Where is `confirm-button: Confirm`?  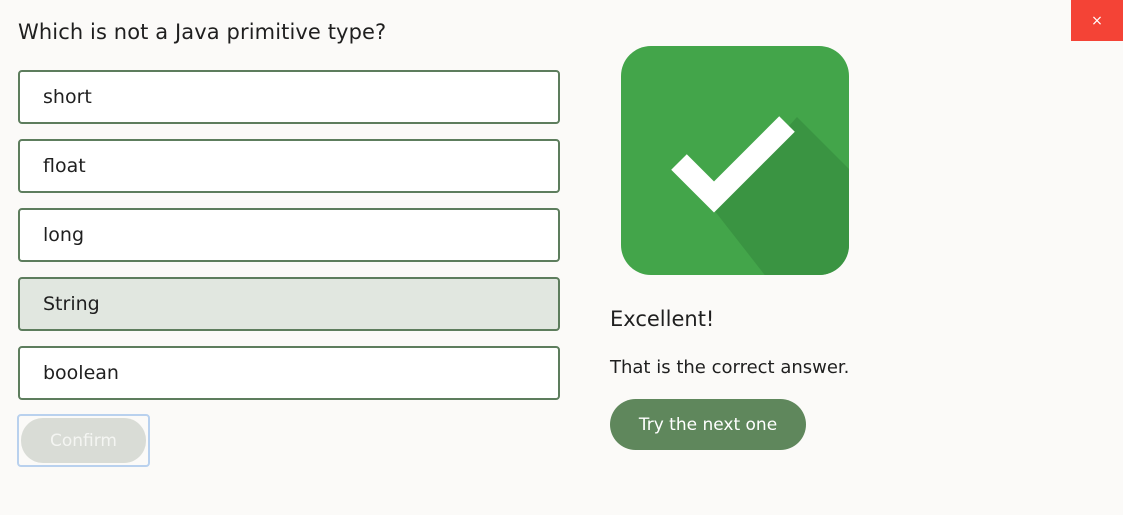
confirm-button: Confirm is located at coordinates (83, 440).